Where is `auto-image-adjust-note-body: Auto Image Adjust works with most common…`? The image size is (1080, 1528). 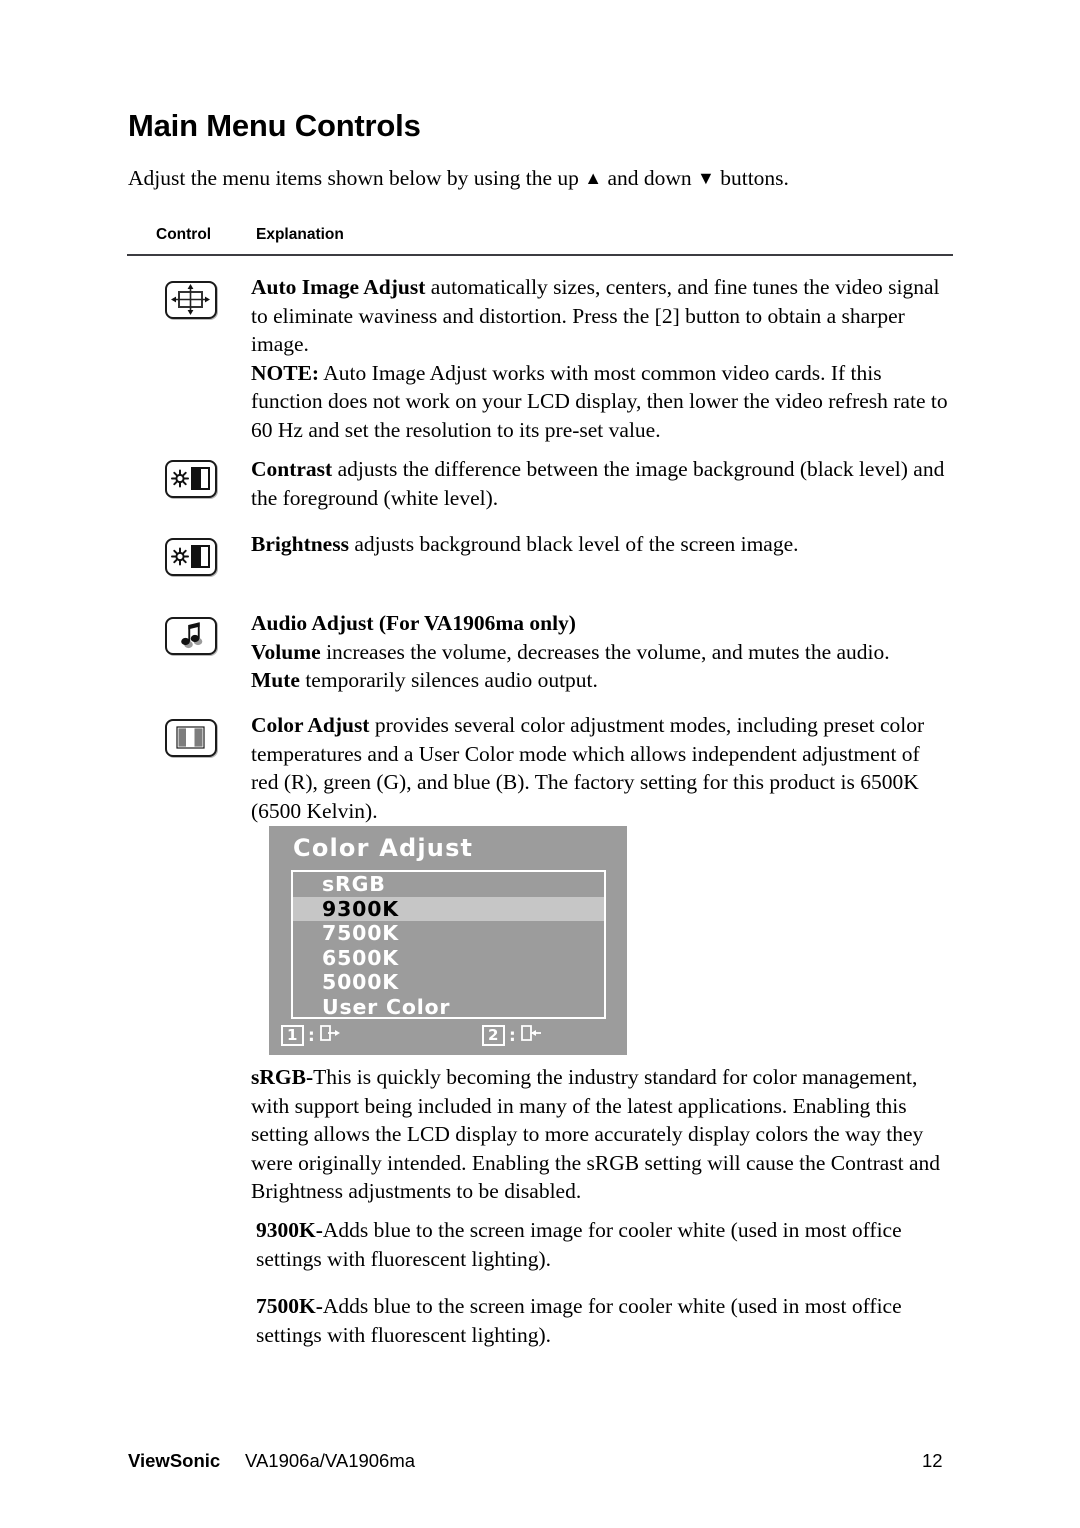 auto-image-adjust-note-body: Auto Image Adjust works with most common… is located at coordinates (599, 401).